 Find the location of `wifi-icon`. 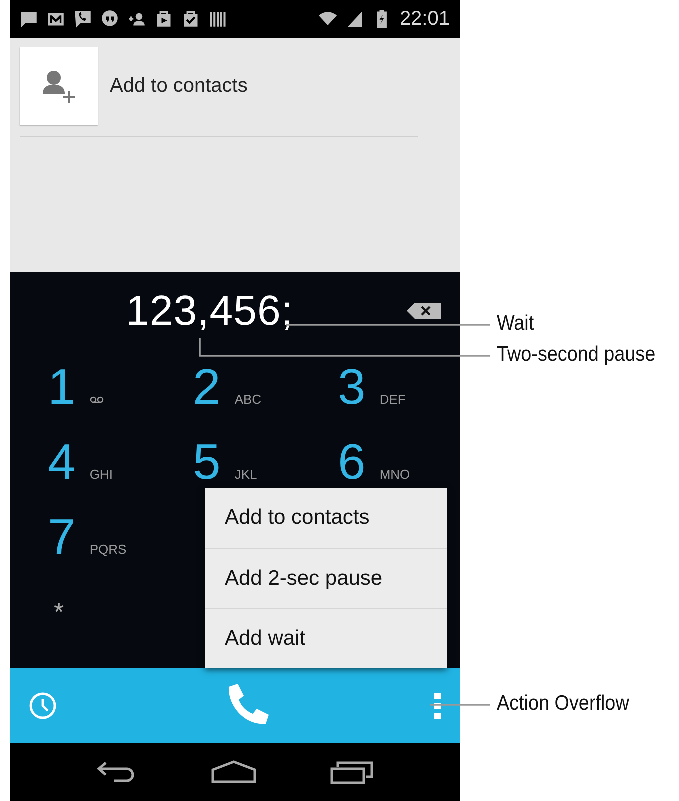

wifi-icon is located at coordinates (327, 19).